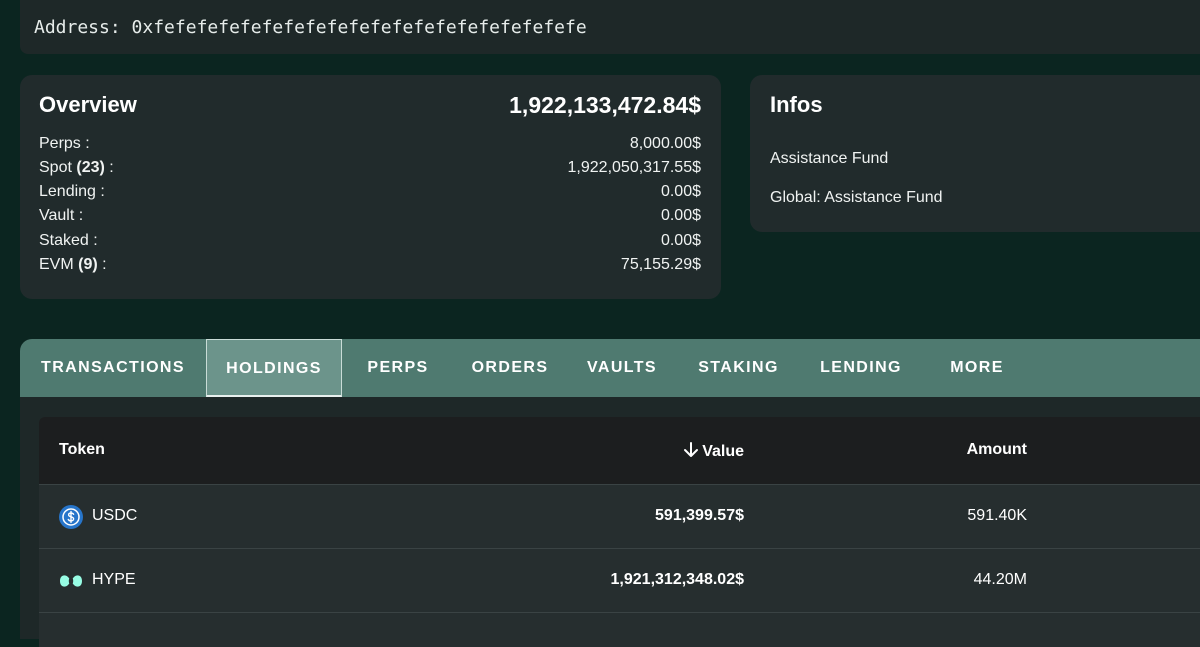 This screenshot has height=647, width=1200. Describe the element at coordinates (691, 449) in the screenshot. I see `arrow-down-icon` at that location.